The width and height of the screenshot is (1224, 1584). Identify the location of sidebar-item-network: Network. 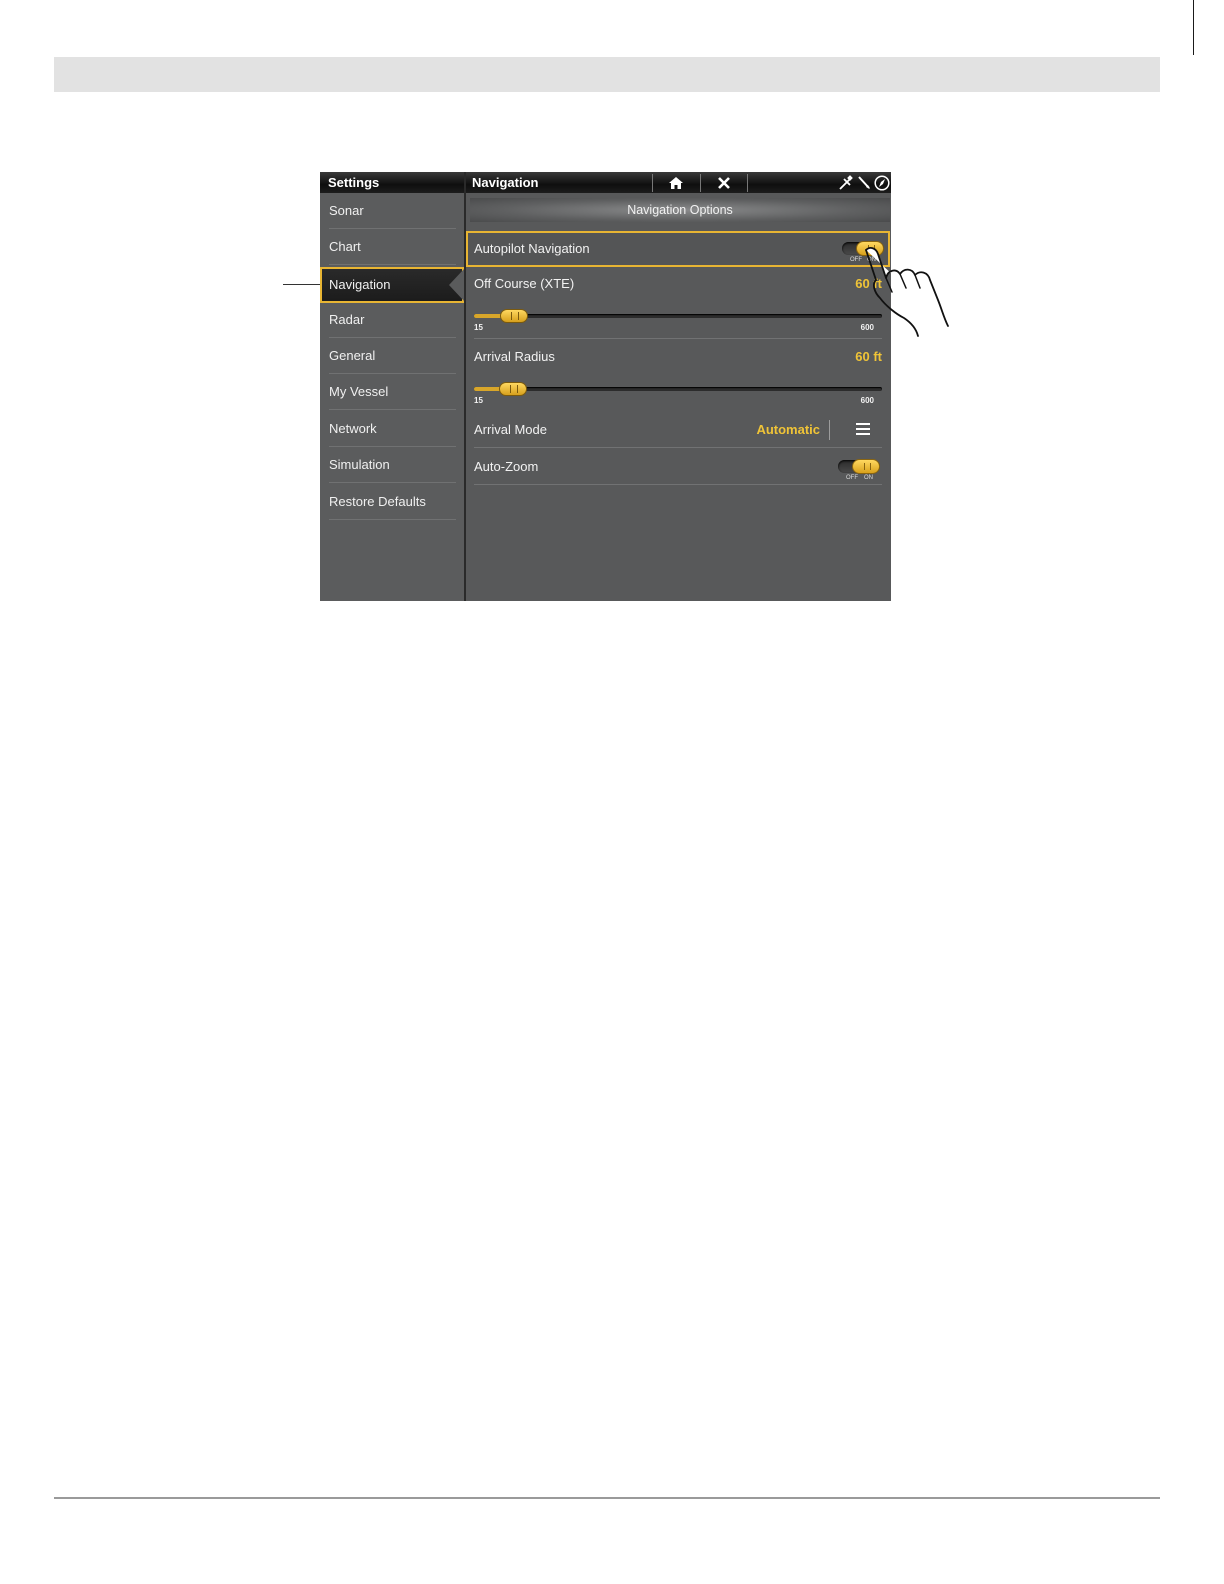
(392, 429).